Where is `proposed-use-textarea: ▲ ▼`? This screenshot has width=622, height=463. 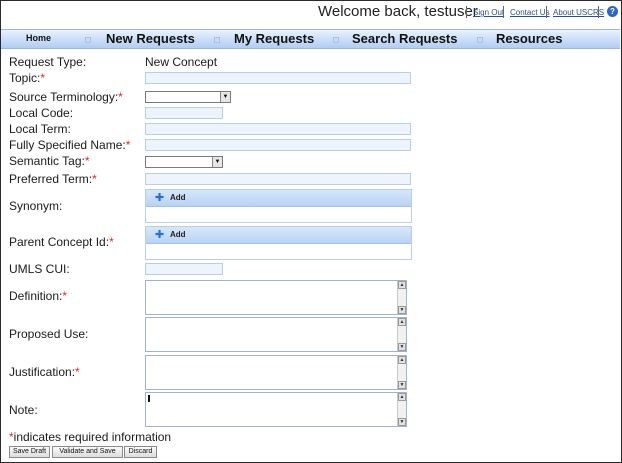
proposed-use-textarea: ▲ ▼ is located at coordinates (276, 334).